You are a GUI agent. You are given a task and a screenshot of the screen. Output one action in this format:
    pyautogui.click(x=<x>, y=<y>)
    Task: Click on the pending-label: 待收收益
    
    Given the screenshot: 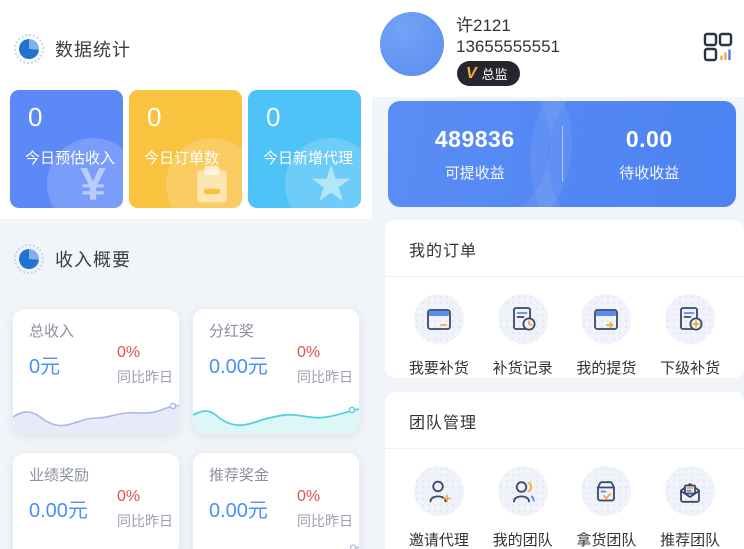 What is the action you would take?
    pyautogui.click(x=649, y=173)
    